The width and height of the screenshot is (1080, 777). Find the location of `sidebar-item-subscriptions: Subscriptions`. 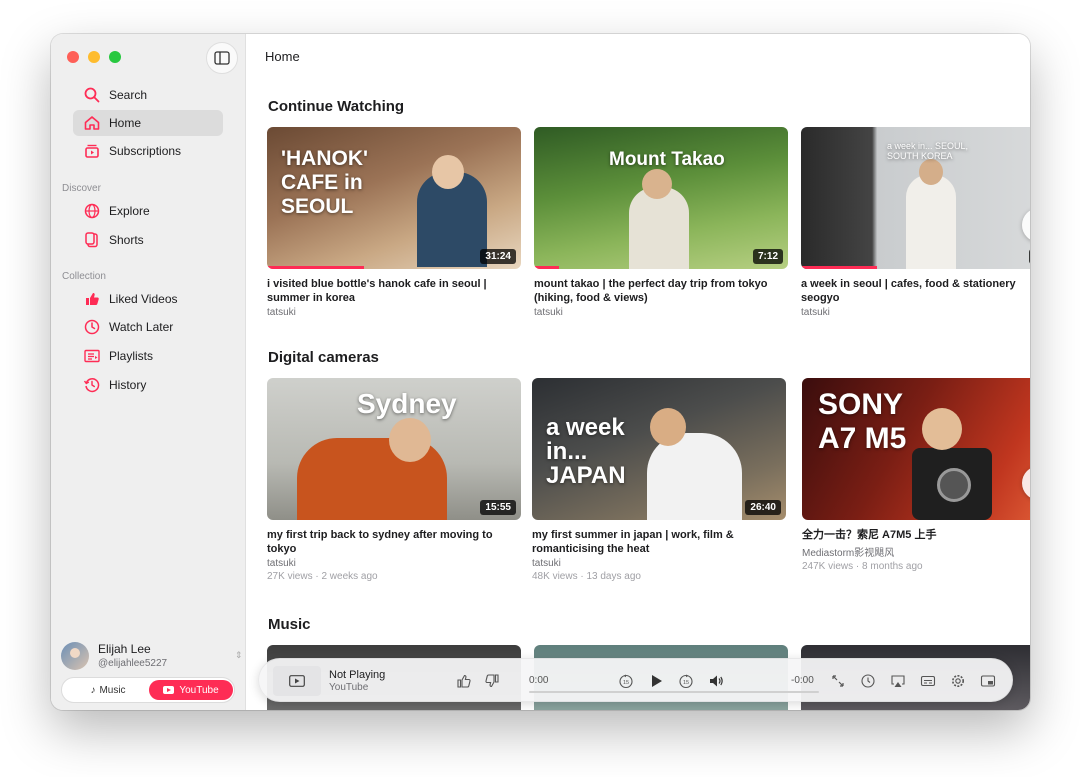

sidebar-item-subscriptions: Subscriptions is located at coordinates (148, 151).